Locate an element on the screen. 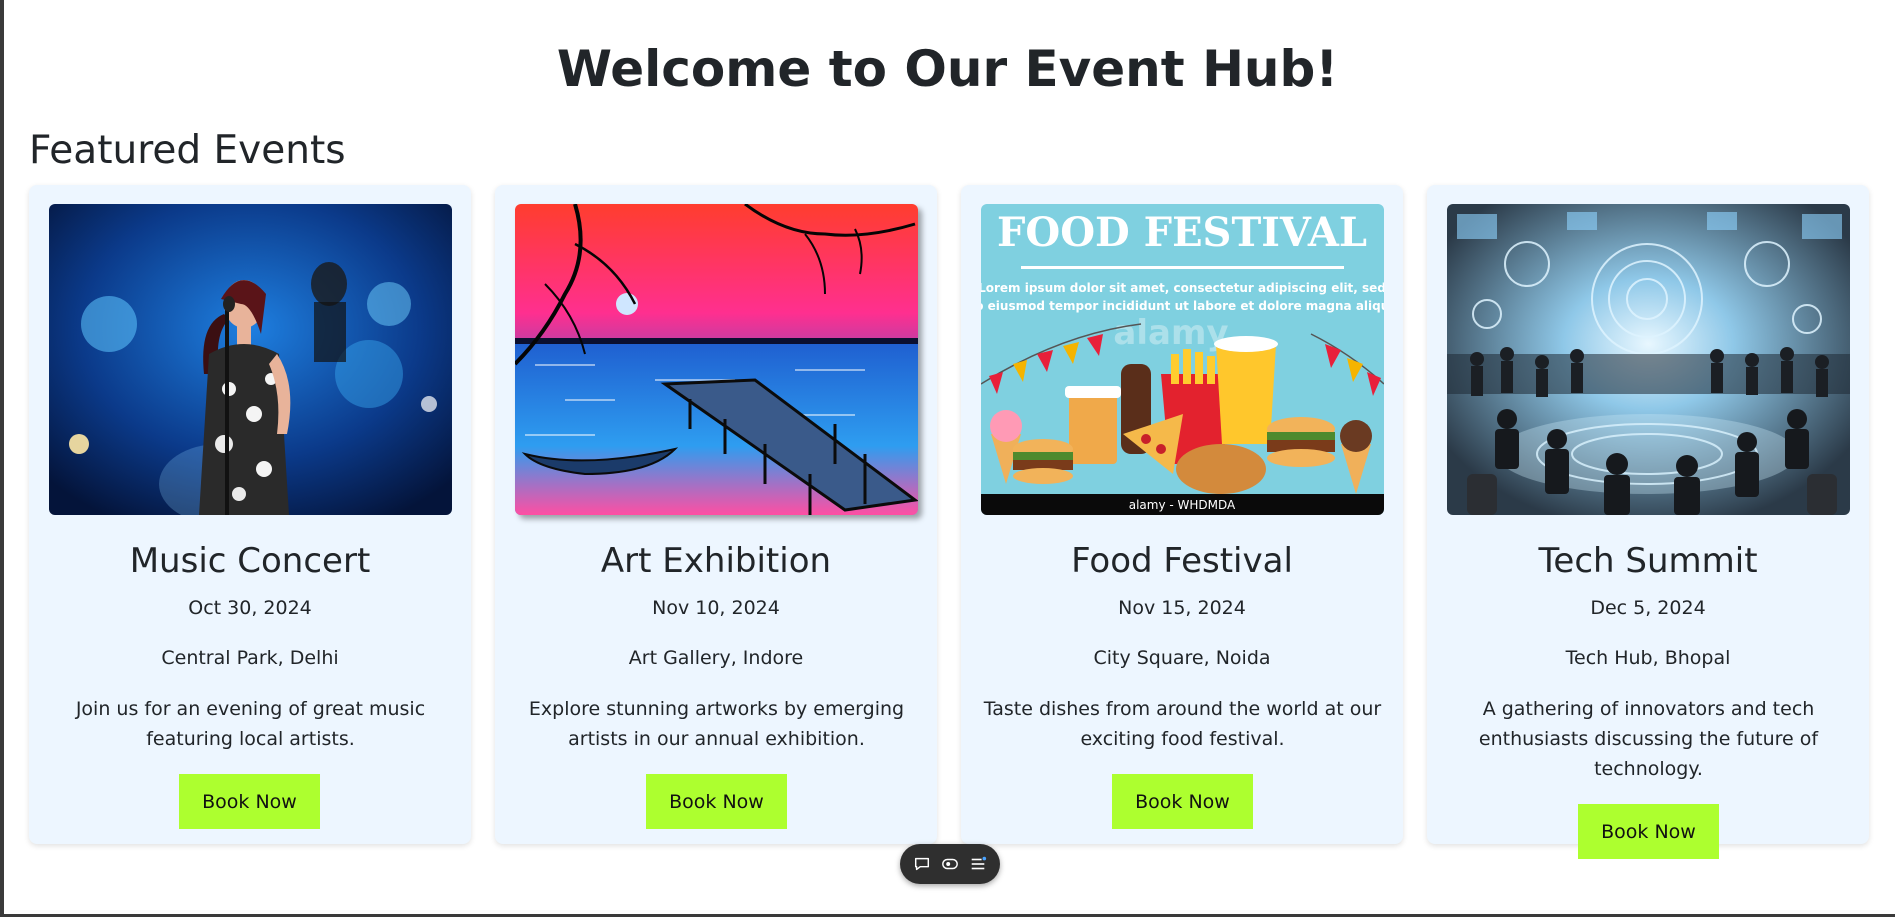 The width and height of the screenshot is (1895, 917). event-image-music-concert is located at coordinates (250, 359).